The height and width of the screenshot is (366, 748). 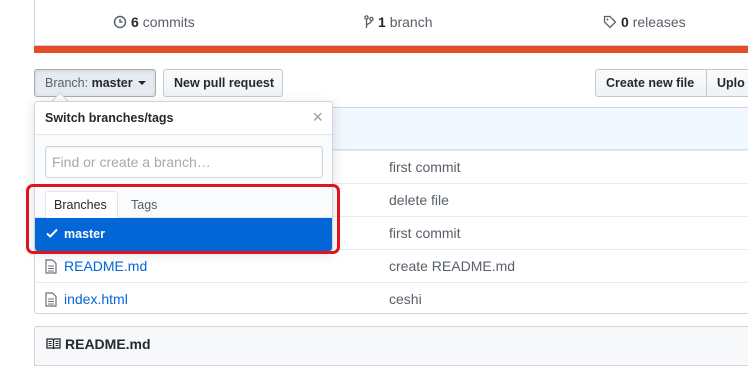 I want to click on branch-name: master, so click(x=112, y=83).